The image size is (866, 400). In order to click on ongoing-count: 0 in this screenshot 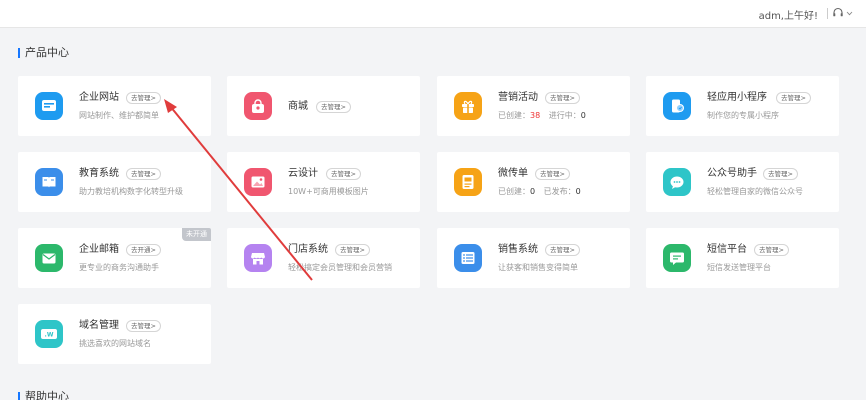, I will do `click(583, 115)`.